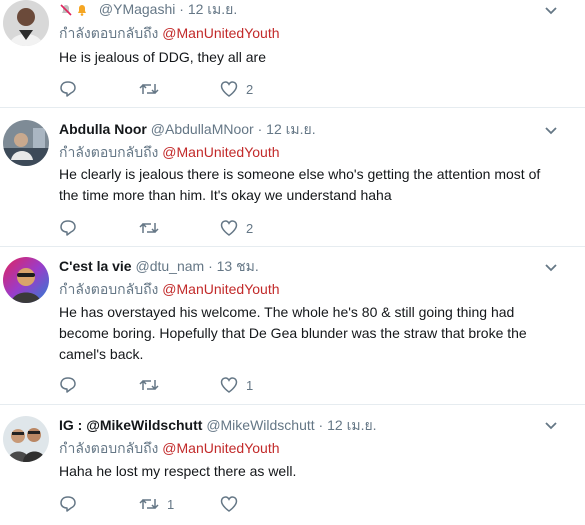 The height and width of the screenshot is (525, 585). I want to click on like-count: 1, so click(250, 385).